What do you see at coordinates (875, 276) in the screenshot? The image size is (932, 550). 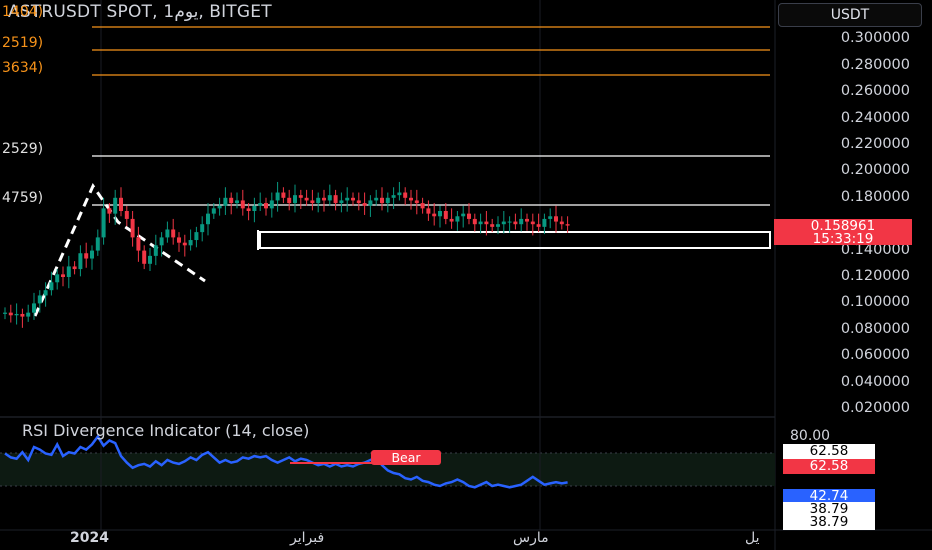 I see `price-tick: 0.120000` at bounding box center [875, 276].